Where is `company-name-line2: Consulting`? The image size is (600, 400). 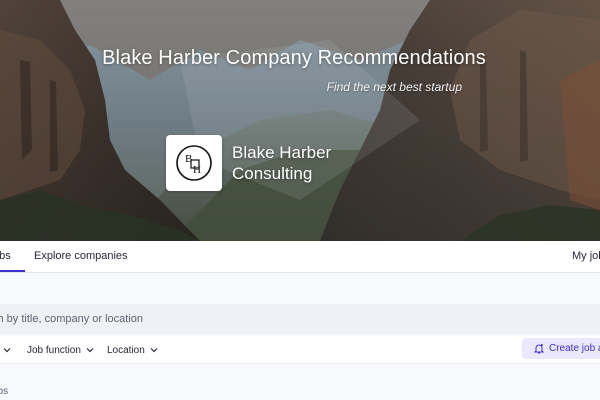
company-name-line2: Consulting is located at coordinates (272, 173).